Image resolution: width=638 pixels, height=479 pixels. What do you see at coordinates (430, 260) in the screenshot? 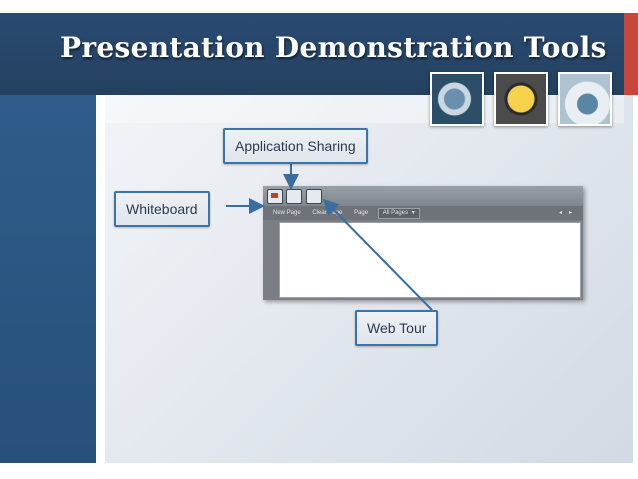
I see `whiteboard-canvas` at bounding box center [430, 260].